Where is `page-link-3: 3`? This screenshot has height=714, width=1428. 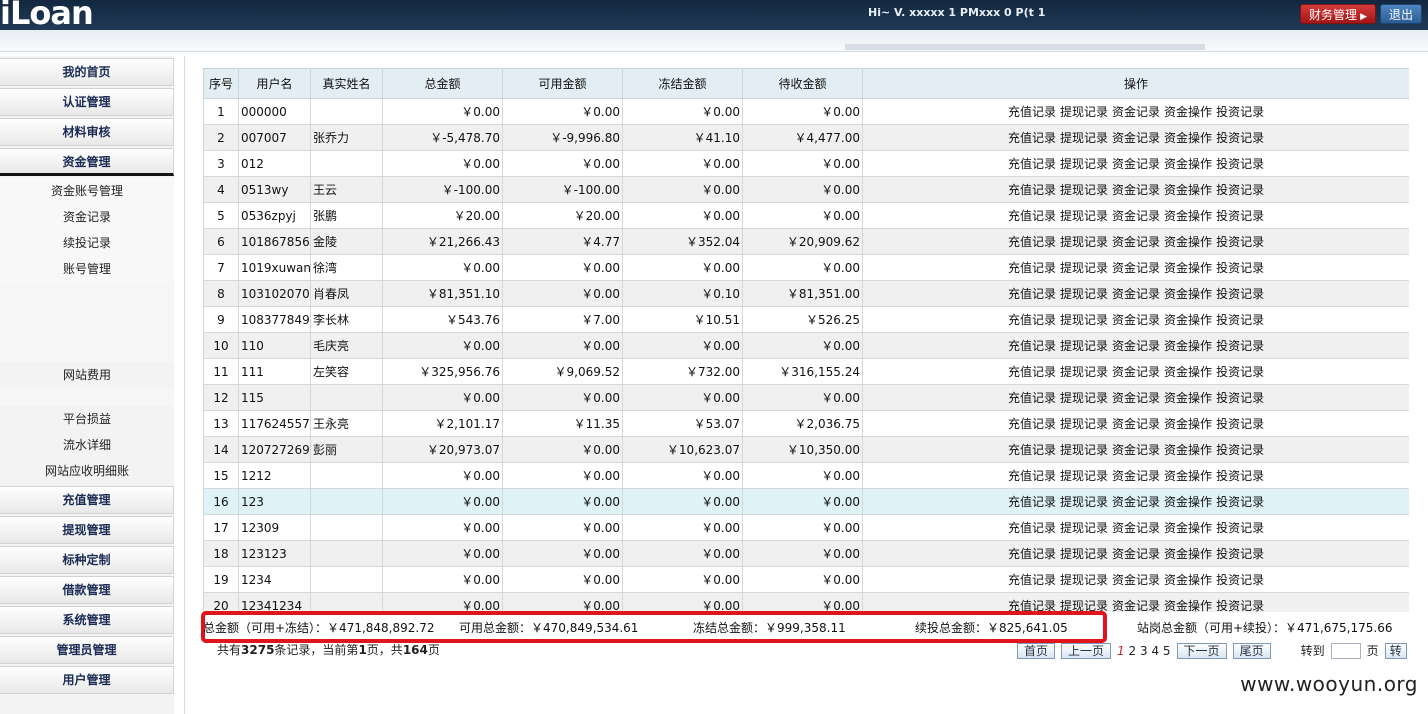
page-link-3: 3 is located at coordinates (1144, 651).